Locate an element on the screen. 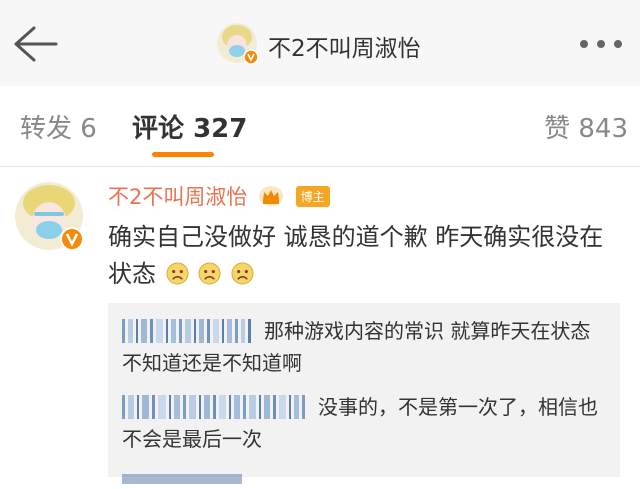  tab-comment-count: 327 is located at coordinates (220, 129).